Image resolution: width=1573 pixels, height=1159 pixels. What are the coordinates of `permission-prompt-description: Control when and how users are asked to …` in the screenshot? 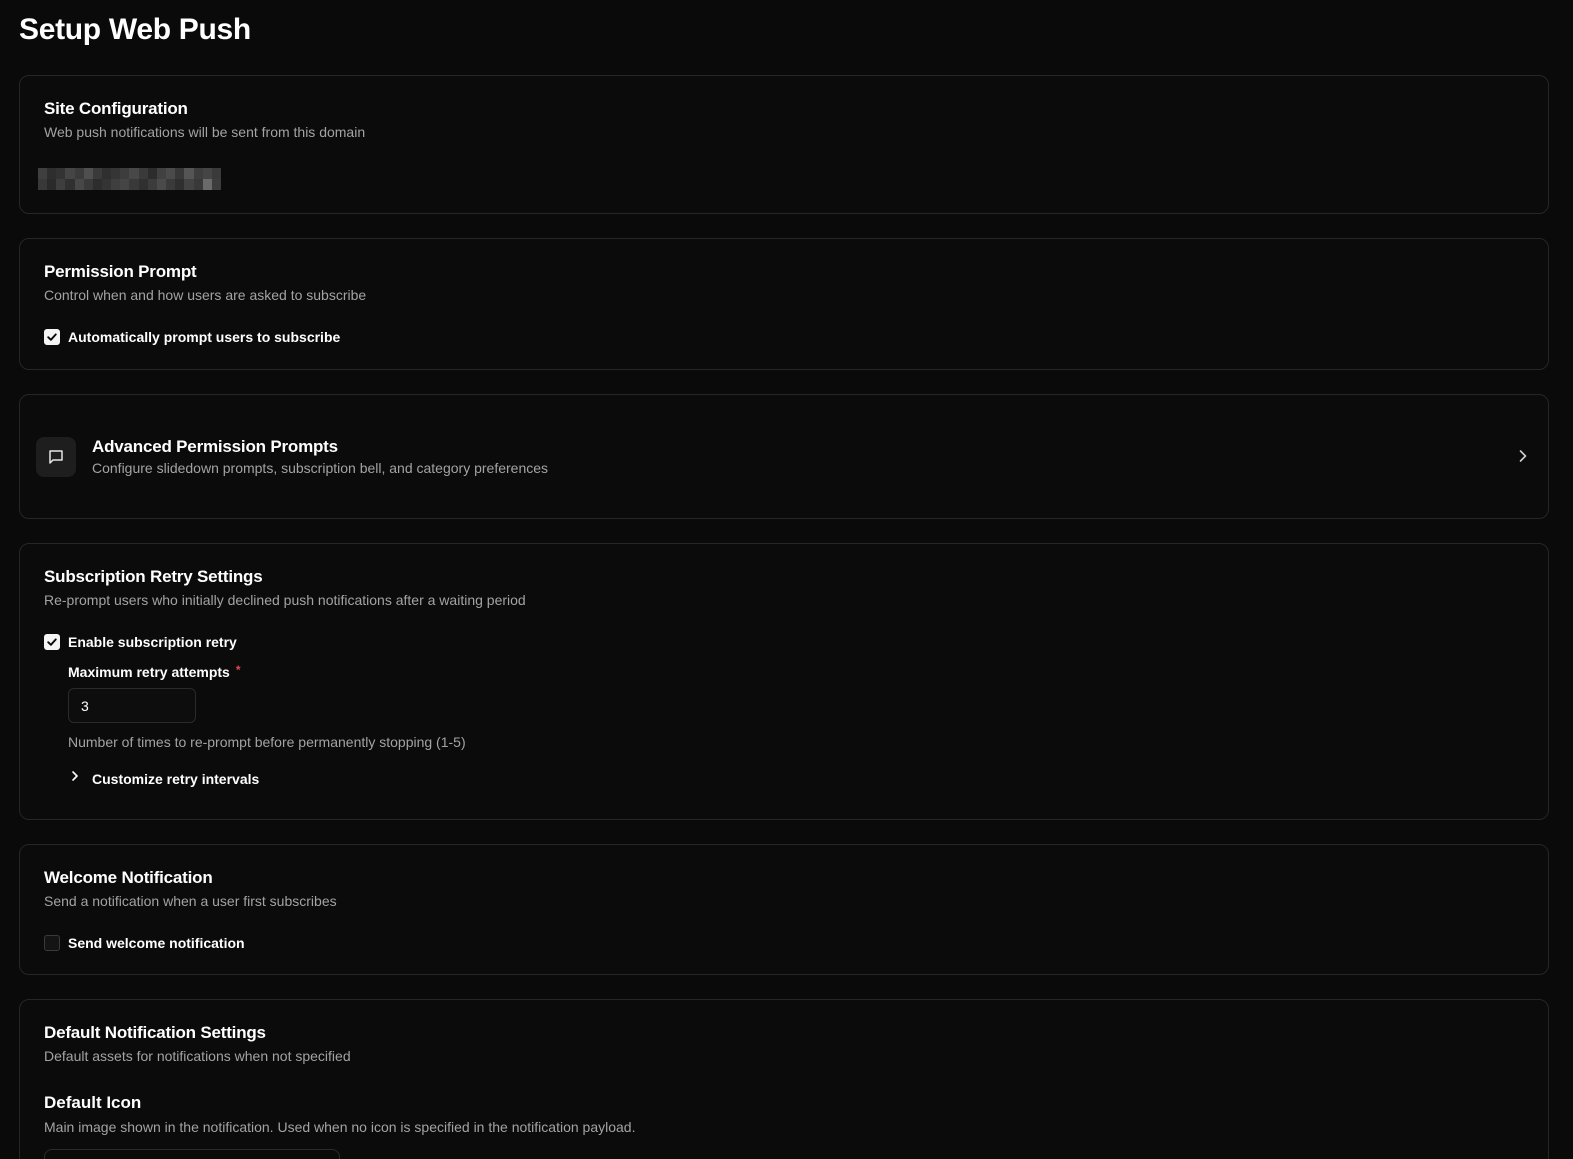 It's located at (205, 295).